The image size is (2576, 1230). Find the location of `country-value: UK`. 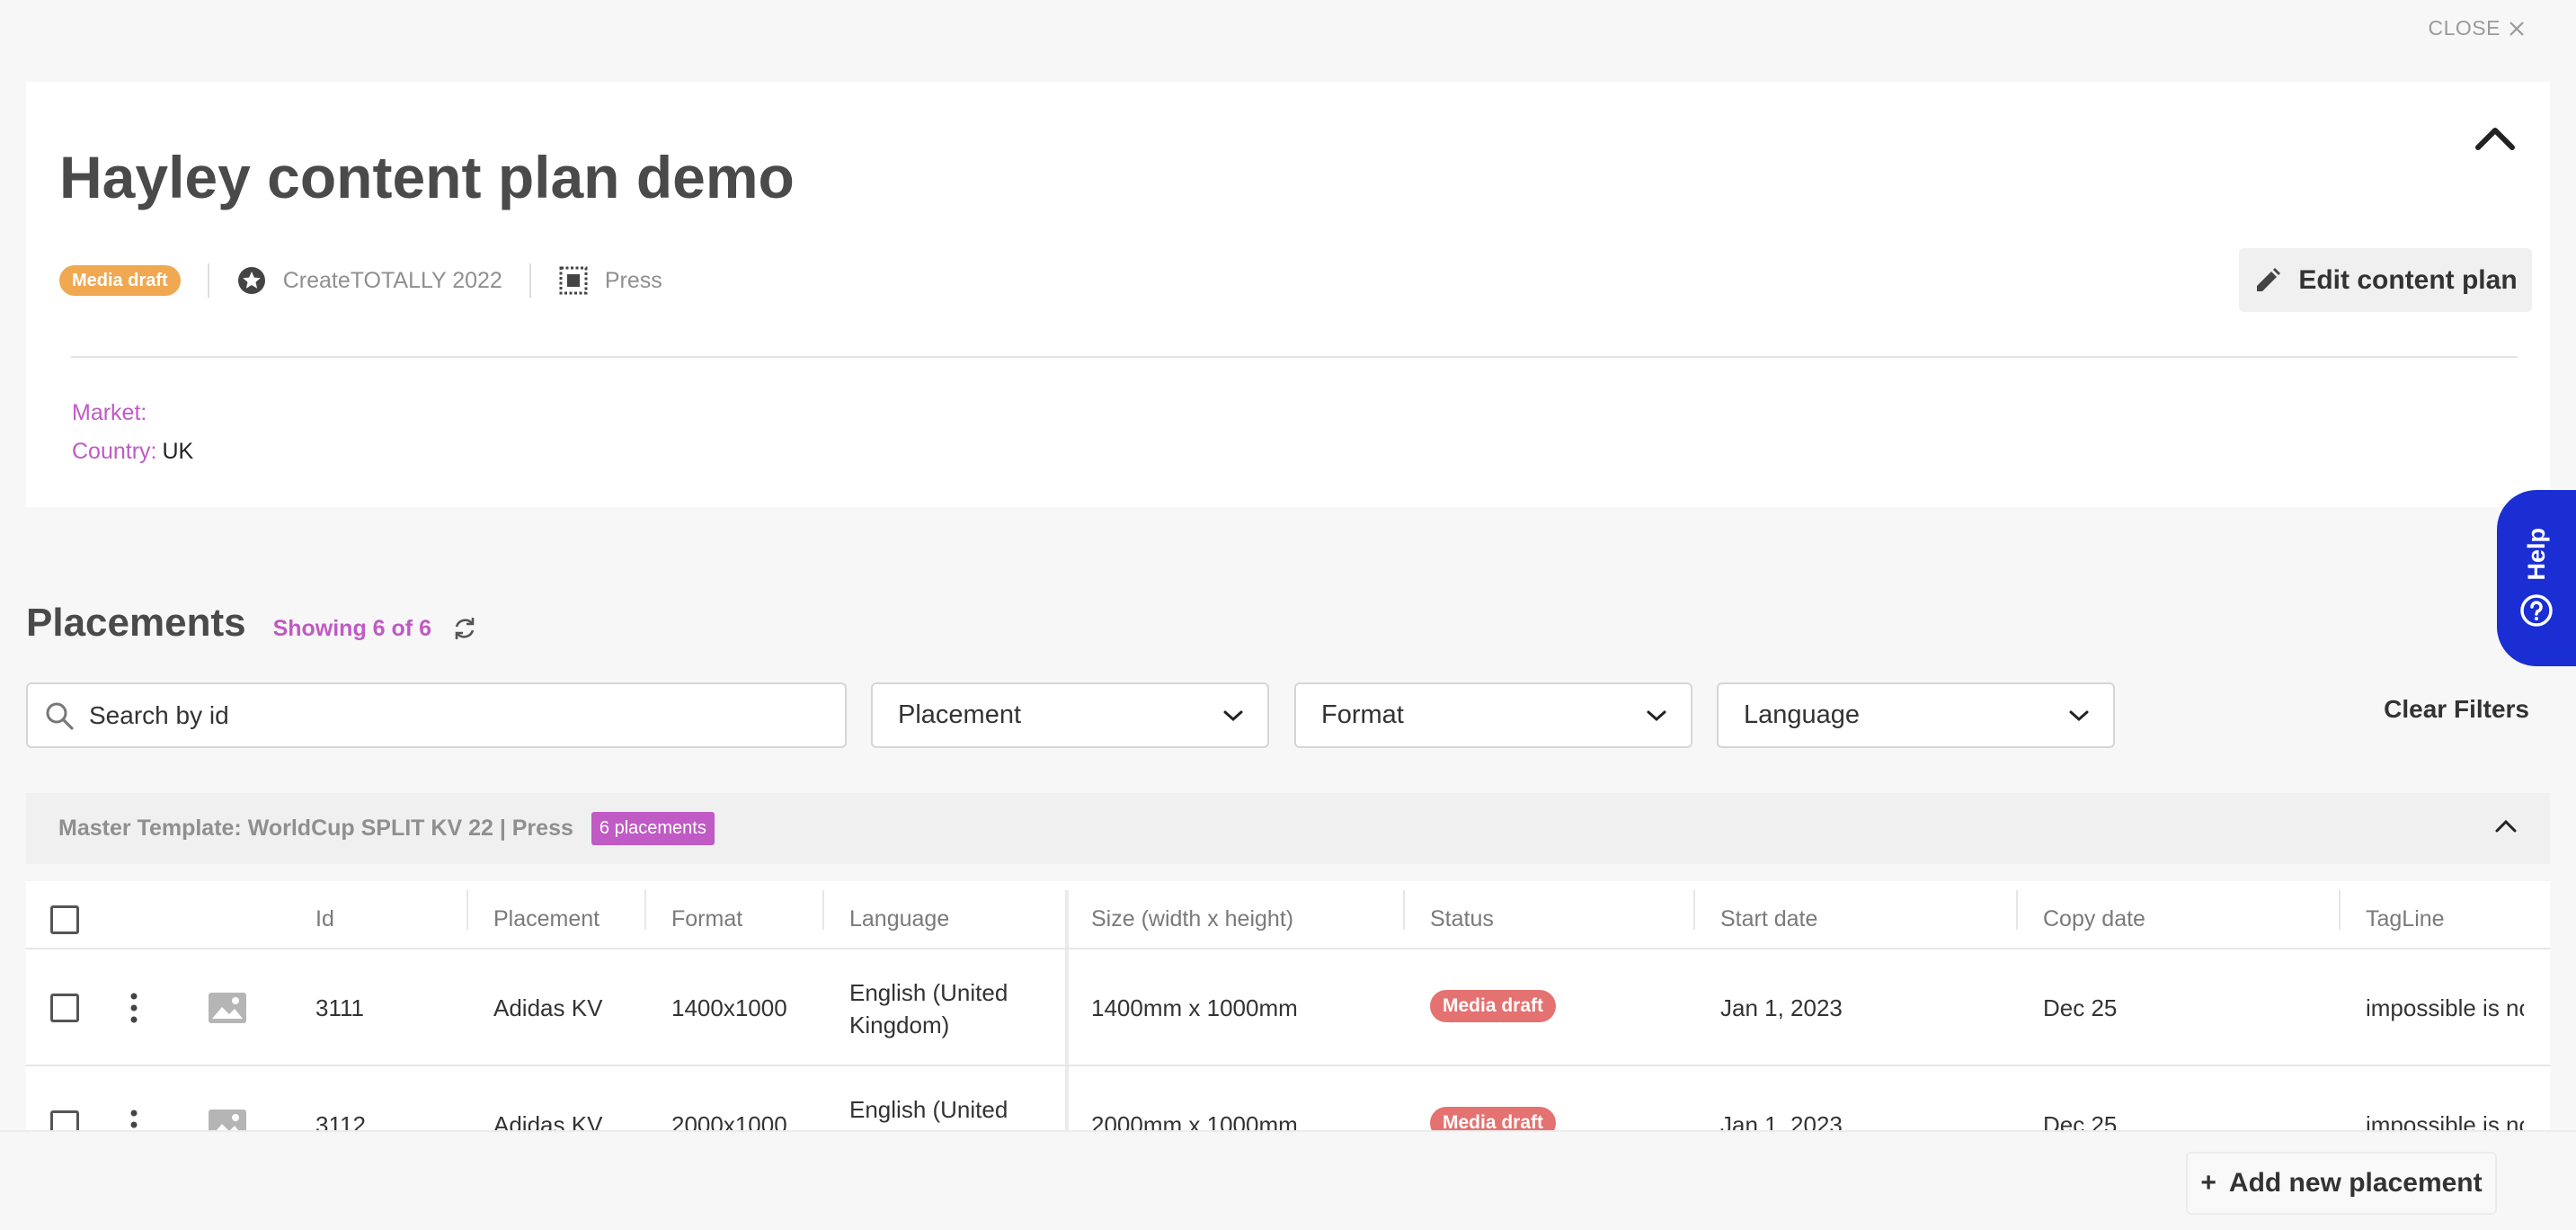

country-value: UK is located at coordinates (178, 452).